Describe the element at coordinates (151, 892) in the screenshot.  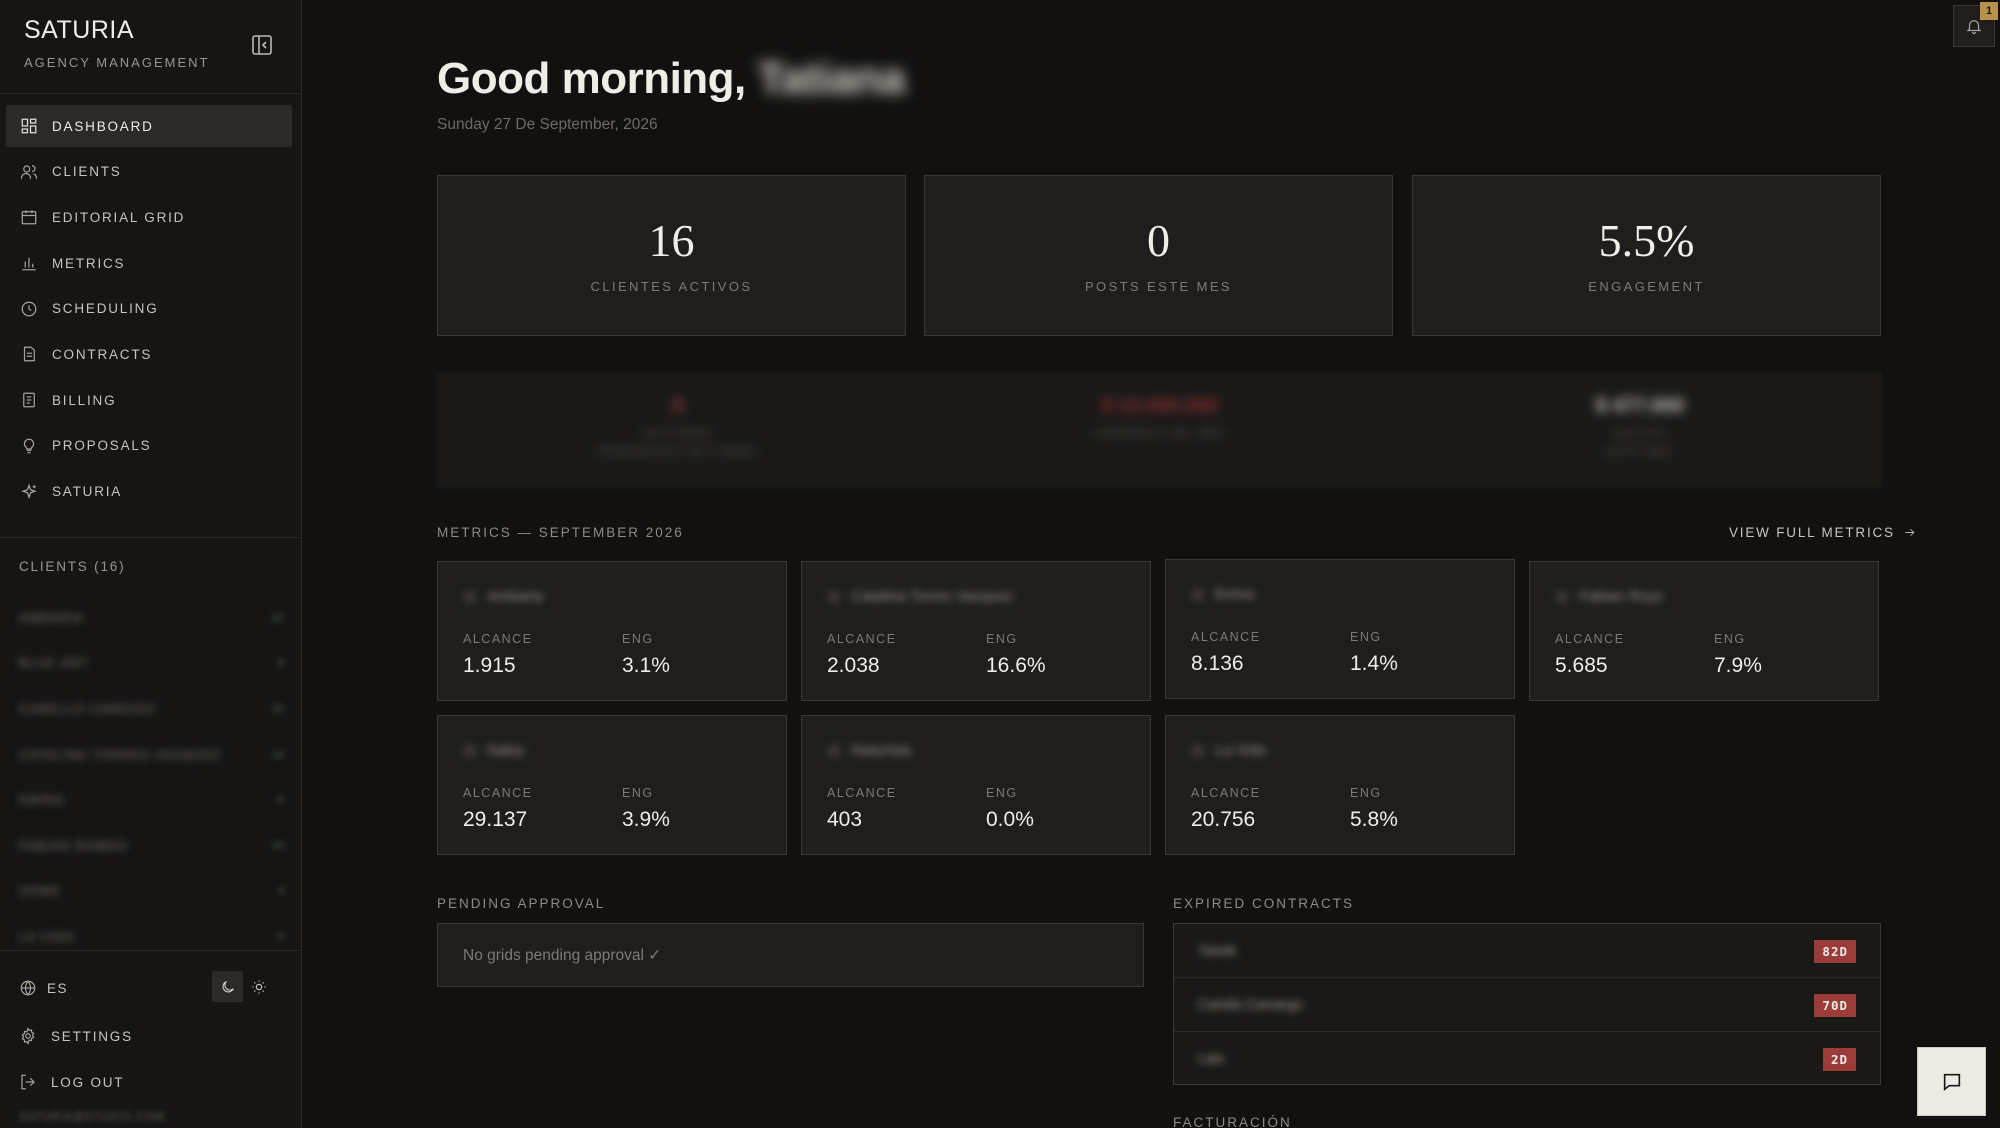
I see `client-list-item: HOME 4` at that location.